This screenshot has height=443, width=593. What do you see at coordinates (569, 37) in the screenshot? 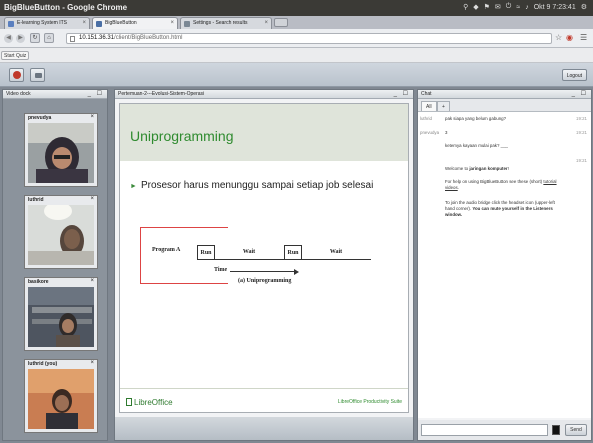
I see `extension-icon: ◉` at bounding box center [569, 37].